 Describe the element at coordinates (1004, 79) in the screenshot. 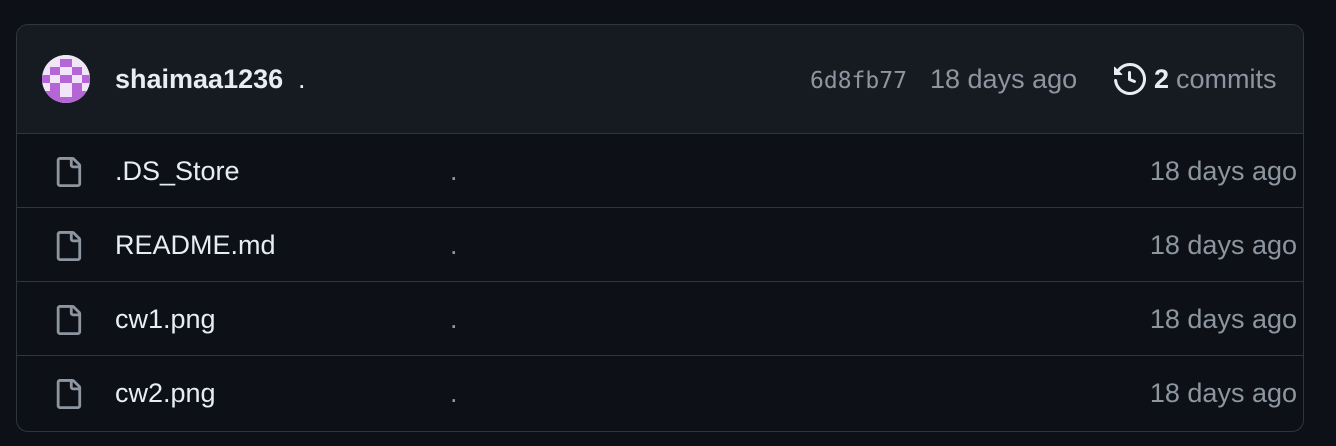

I see `commit-time: 18 days ago` at that location.